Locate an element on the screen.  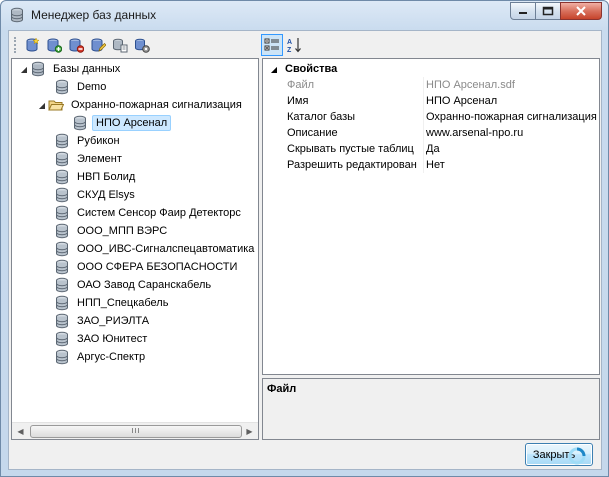
scroll-thumb-grip: III is located at coordinates (136, 431).